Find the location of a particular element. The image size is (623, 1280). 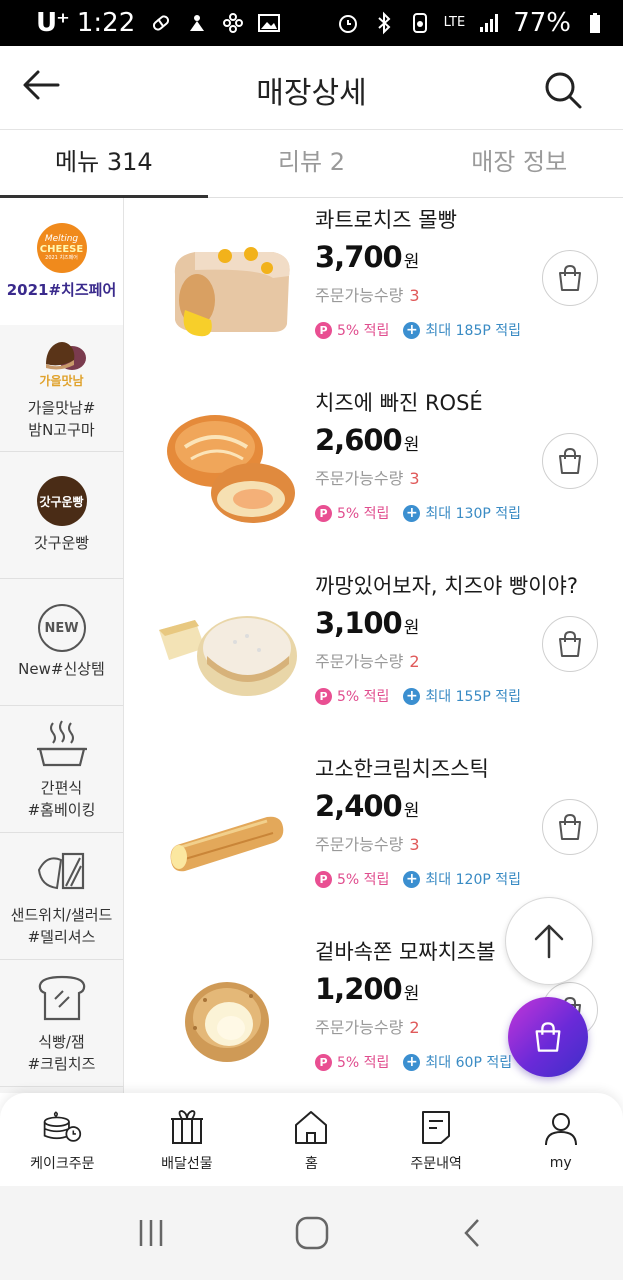

gift-box-icon is located at coordinates (187, 1127).